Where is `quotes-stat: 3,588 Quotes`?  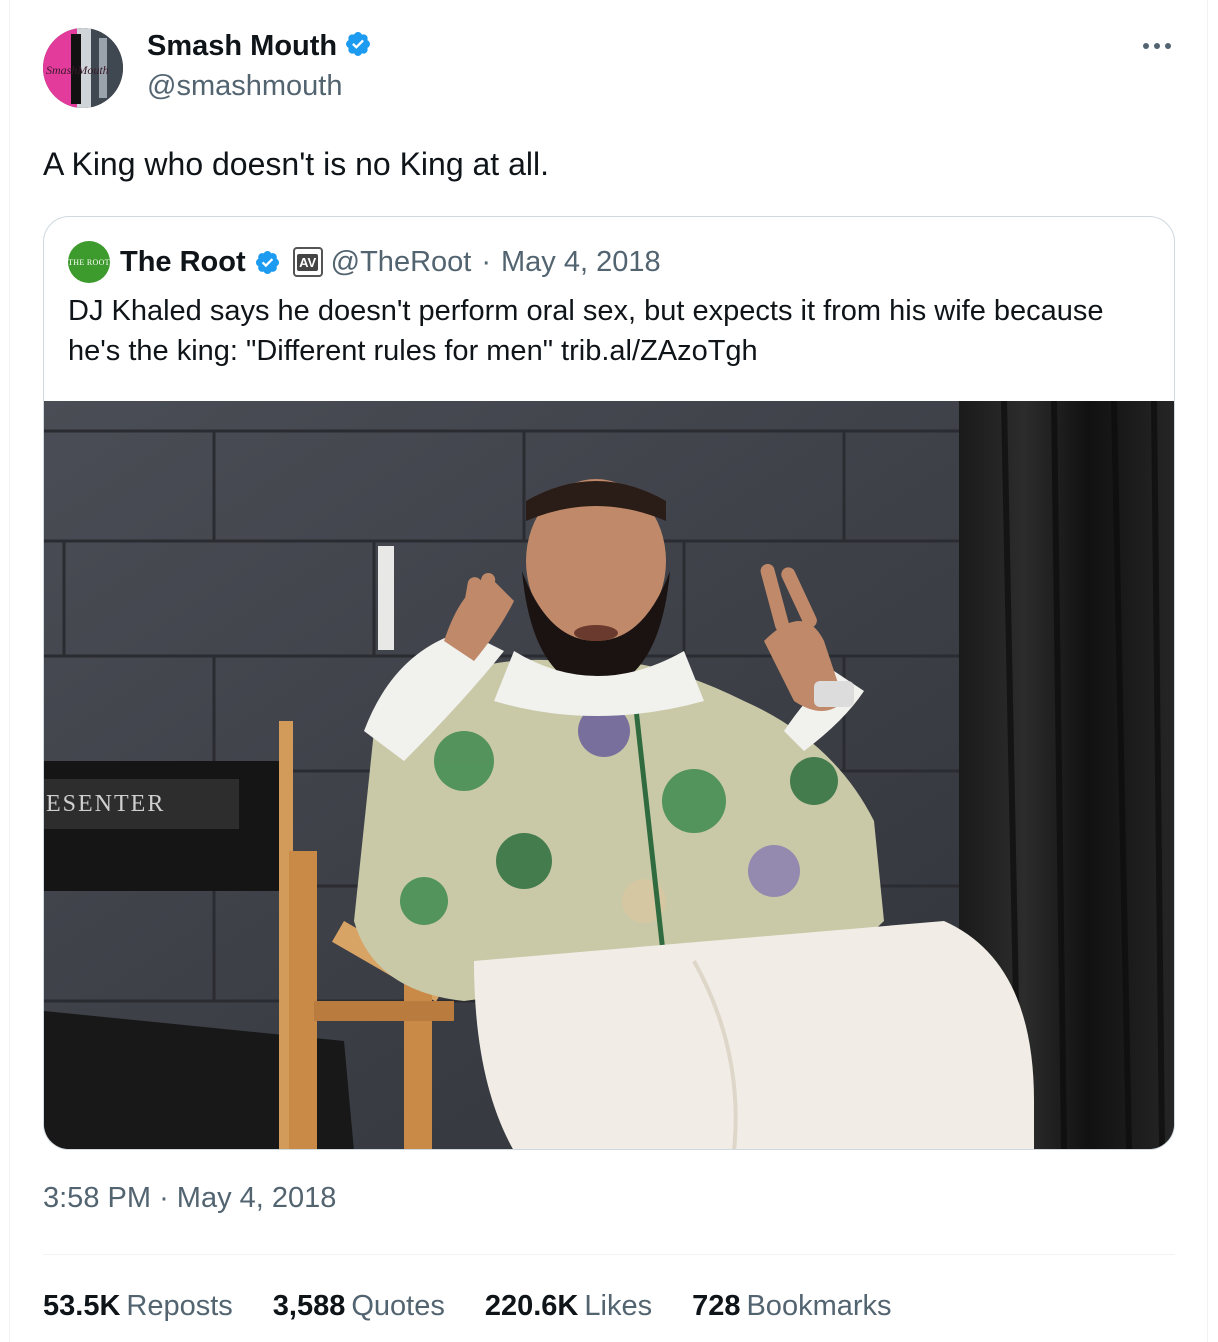 quotes-stat: 3,588 Quotes is located at coordinates (359, 1306).